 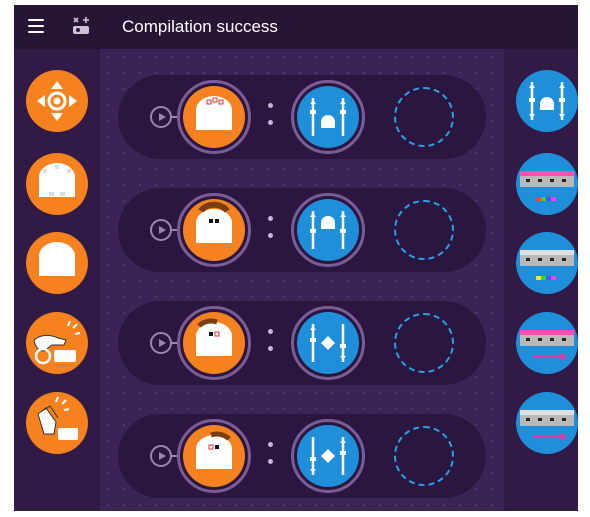 I want to click on tap-event-button, so click(x=57, y=343).